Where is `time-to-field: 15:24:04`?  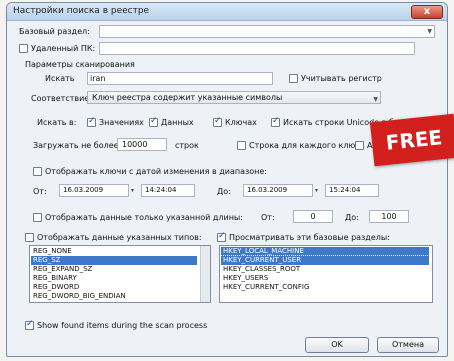 time-to-field: 15:24:04 is located at coordinates (352, 190).